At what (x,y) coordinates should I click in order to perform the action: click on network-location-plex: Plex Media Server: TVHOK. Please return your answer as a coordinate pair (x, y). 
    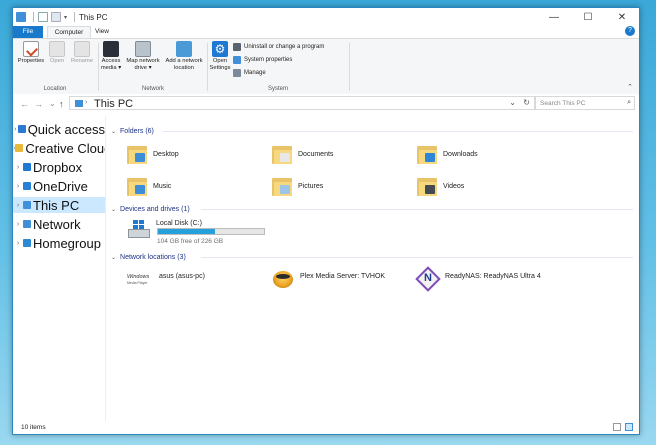
    Looking at the image, I should click on (344, 279).